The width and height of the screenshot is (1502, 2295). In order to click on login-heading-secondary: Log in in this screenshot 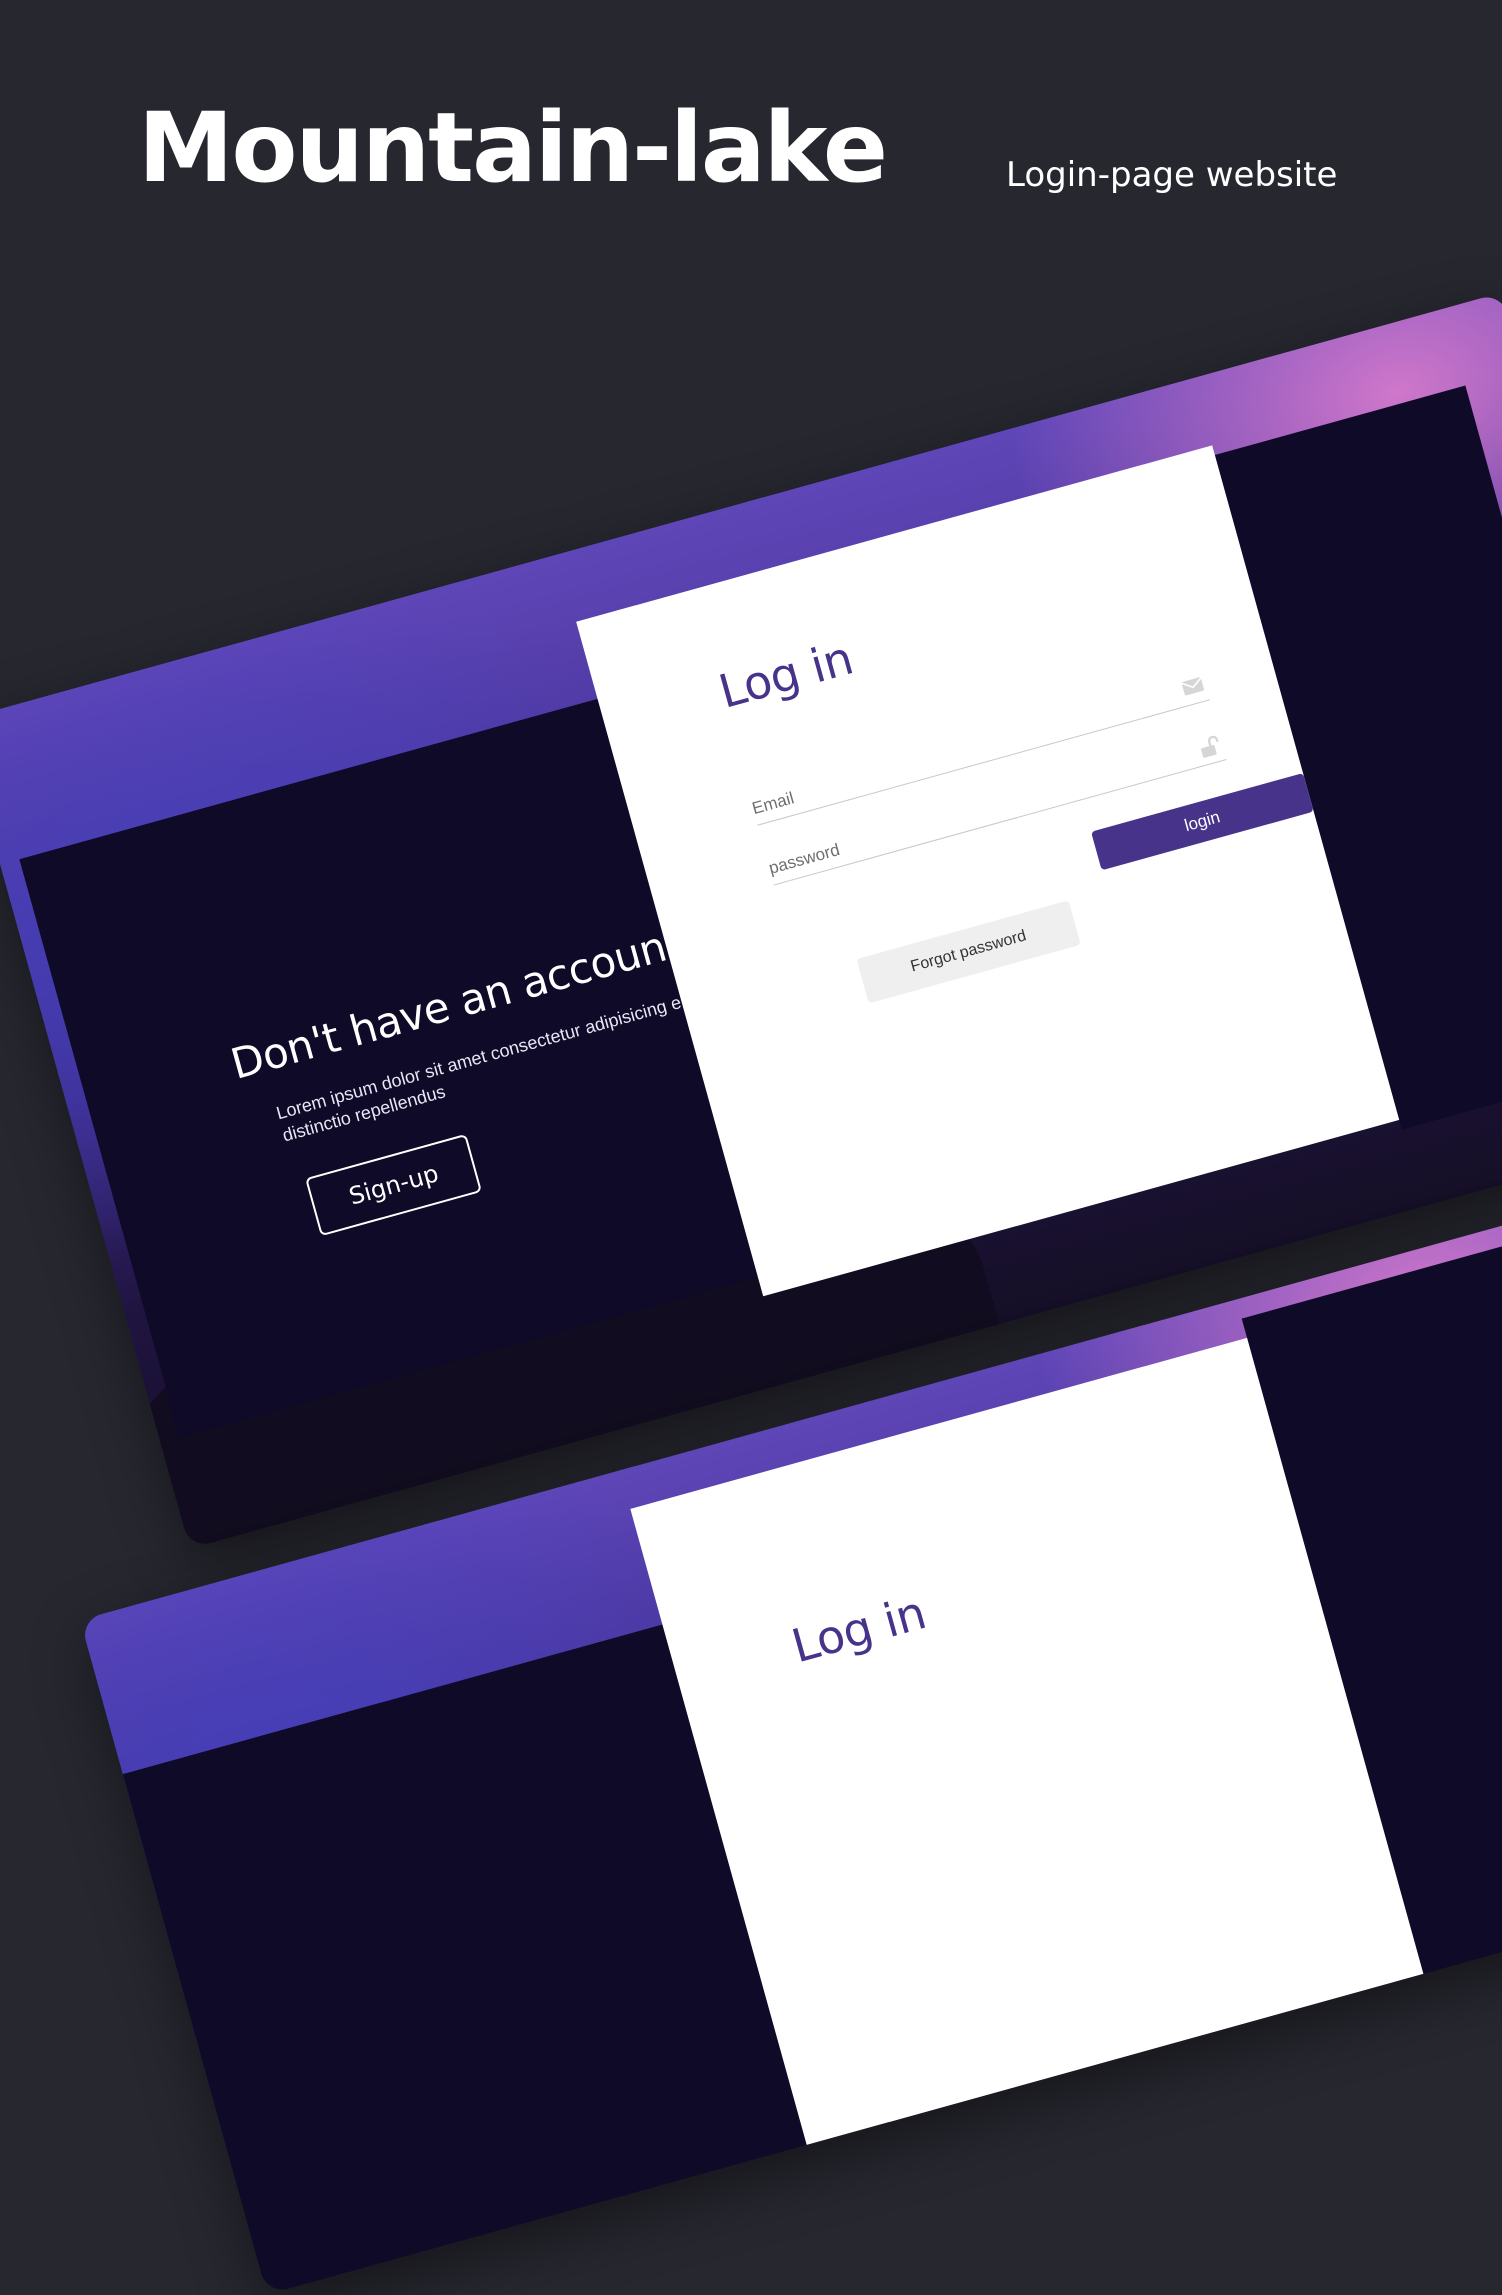, I will do `click(859, 1629)`.